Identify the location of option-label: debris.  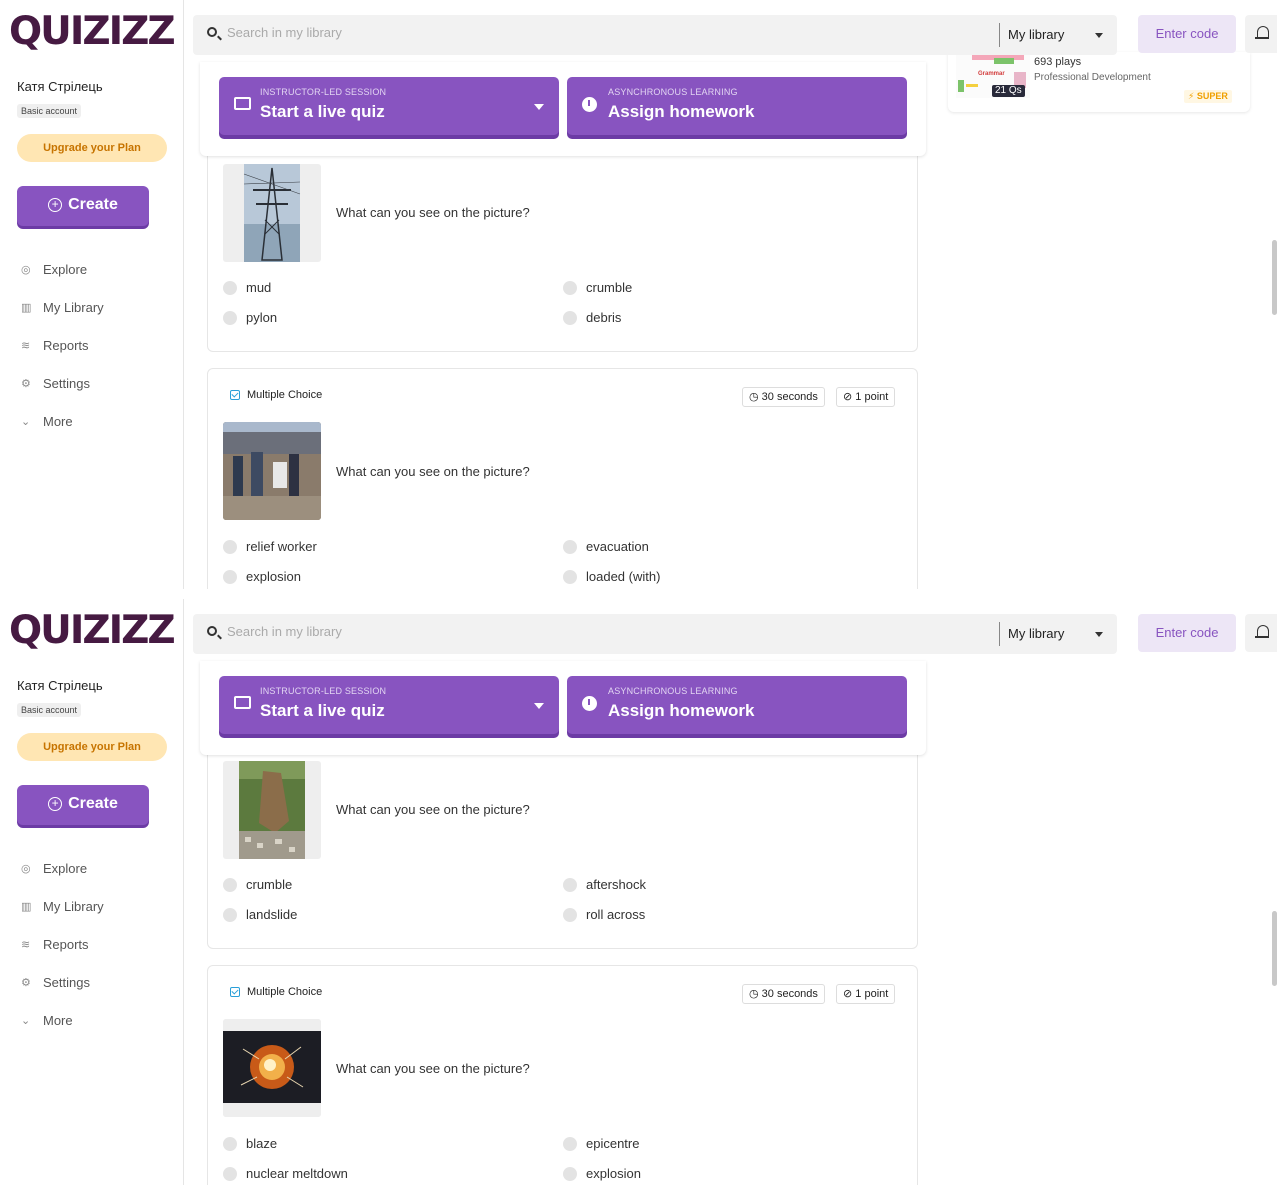
(604, 317).